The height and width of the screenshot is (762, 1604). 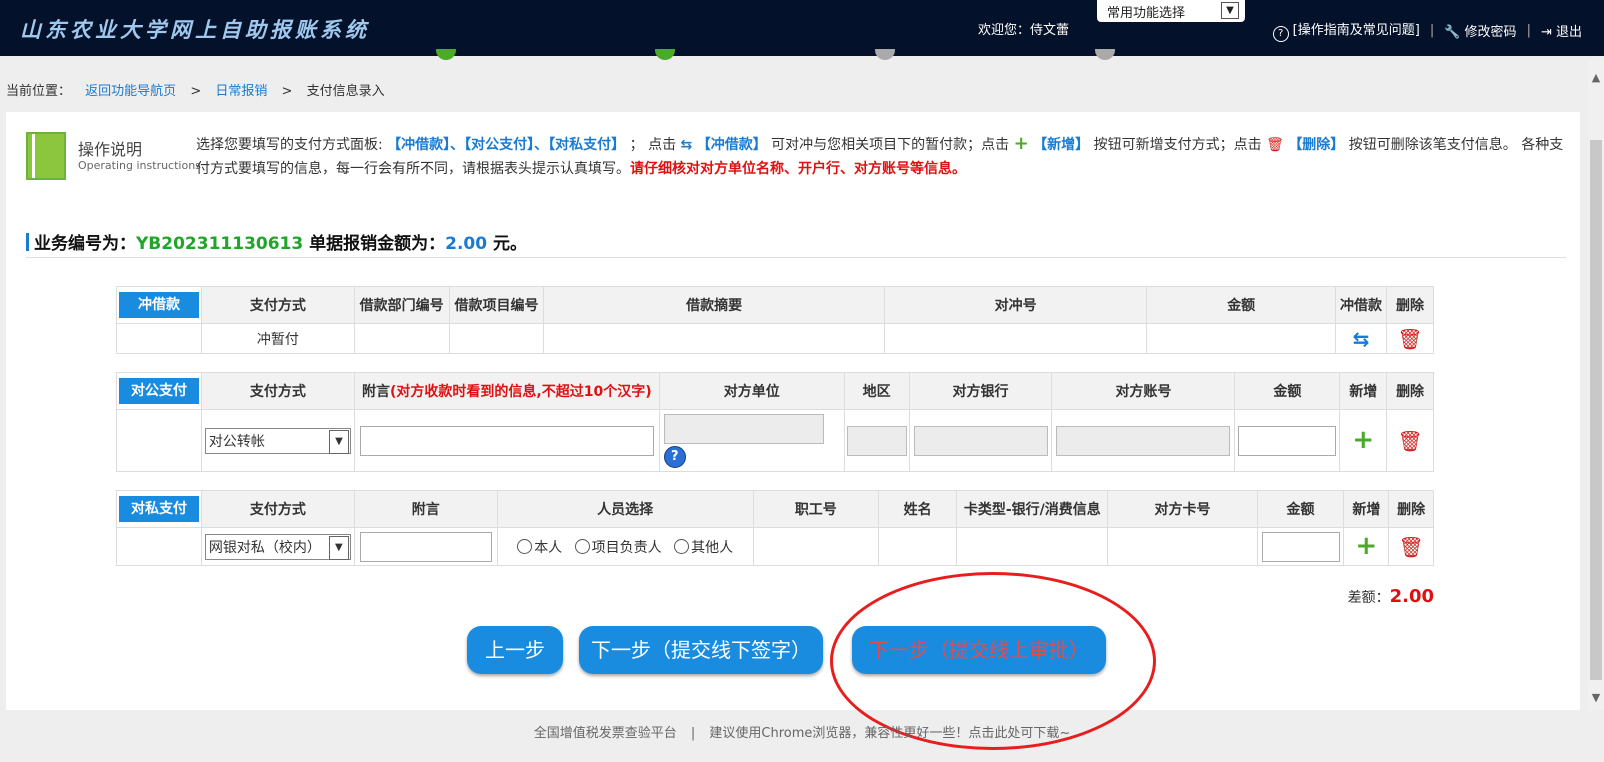 What do you see at coordinates (277, 338) in the screenshot?
I see `loan-method-cell: 冲暂付` at bounding box center [277, 338].